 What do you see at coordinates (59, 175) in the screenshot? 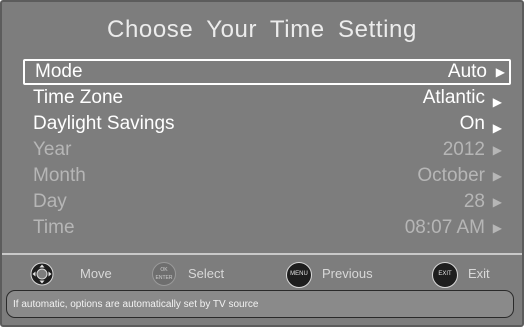
I see `setting-label: Month` at bounding box center [59, 175].